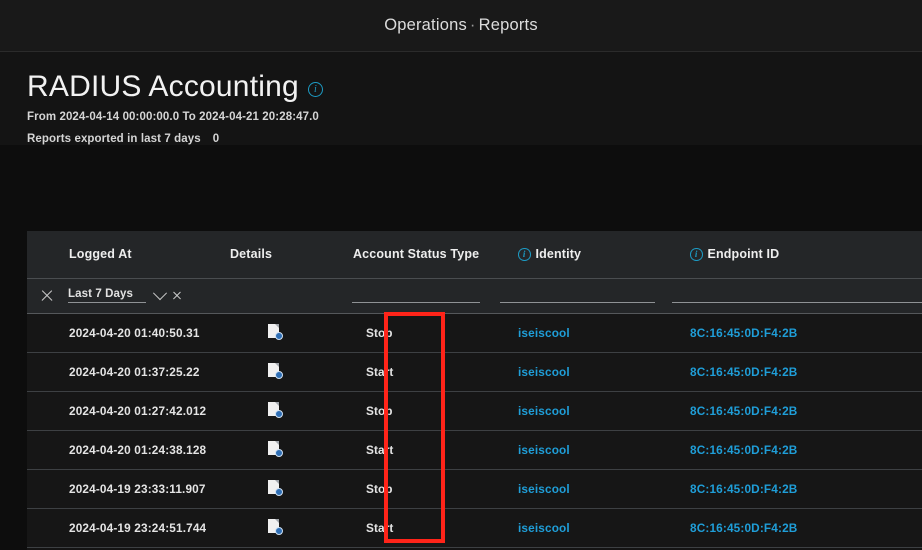 The height and width of the screenshot is (550, 922). Describe the element at coordinates (282, 255) in the screenshot. I see `column-header-details: Details` at that location.